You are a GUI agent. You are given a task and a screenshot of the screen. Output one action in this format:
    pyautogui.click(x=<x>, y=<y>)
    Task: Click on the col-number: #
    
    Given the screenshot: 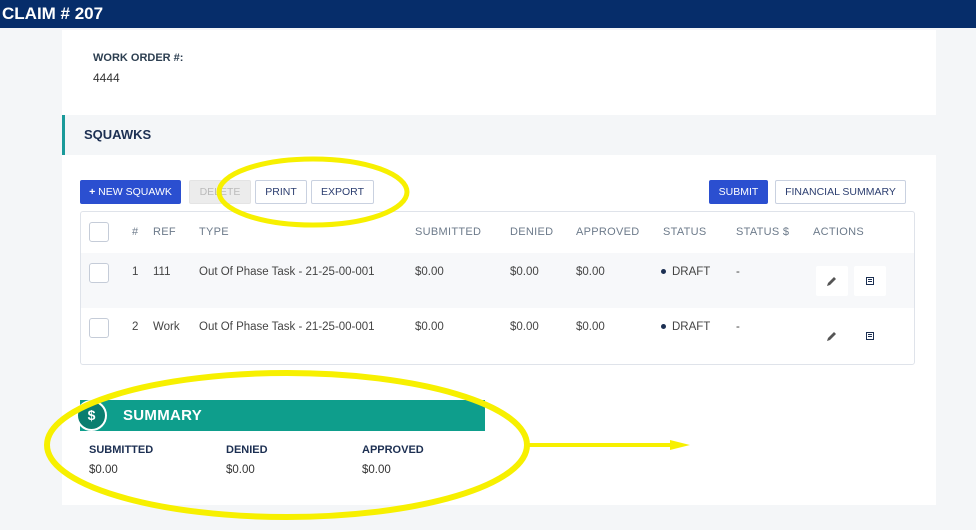 What is the action you would take?
    pyautogui.click(x=135, y=232)
    